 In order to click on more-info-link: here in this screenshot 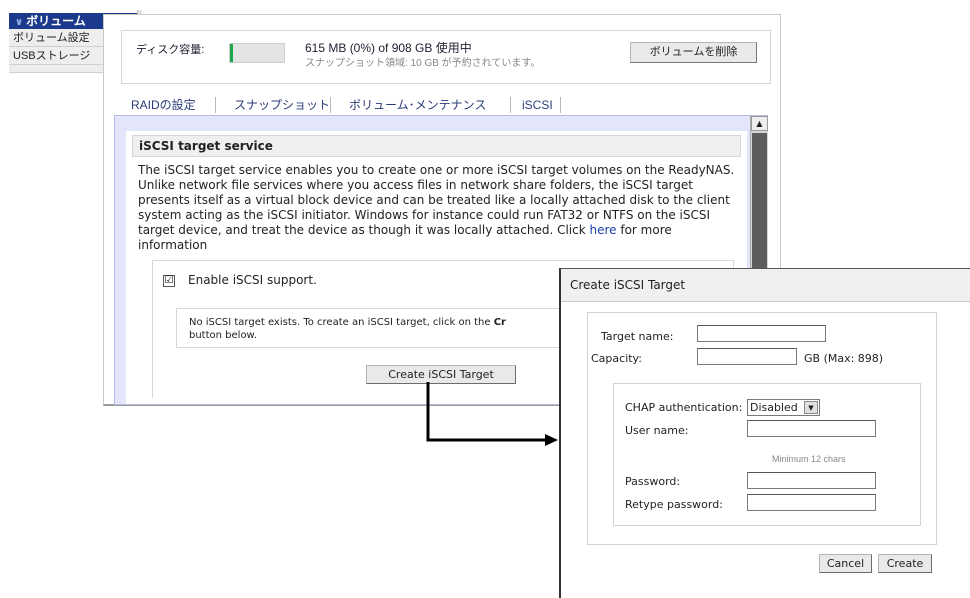, I will do `click(602, 230)`.